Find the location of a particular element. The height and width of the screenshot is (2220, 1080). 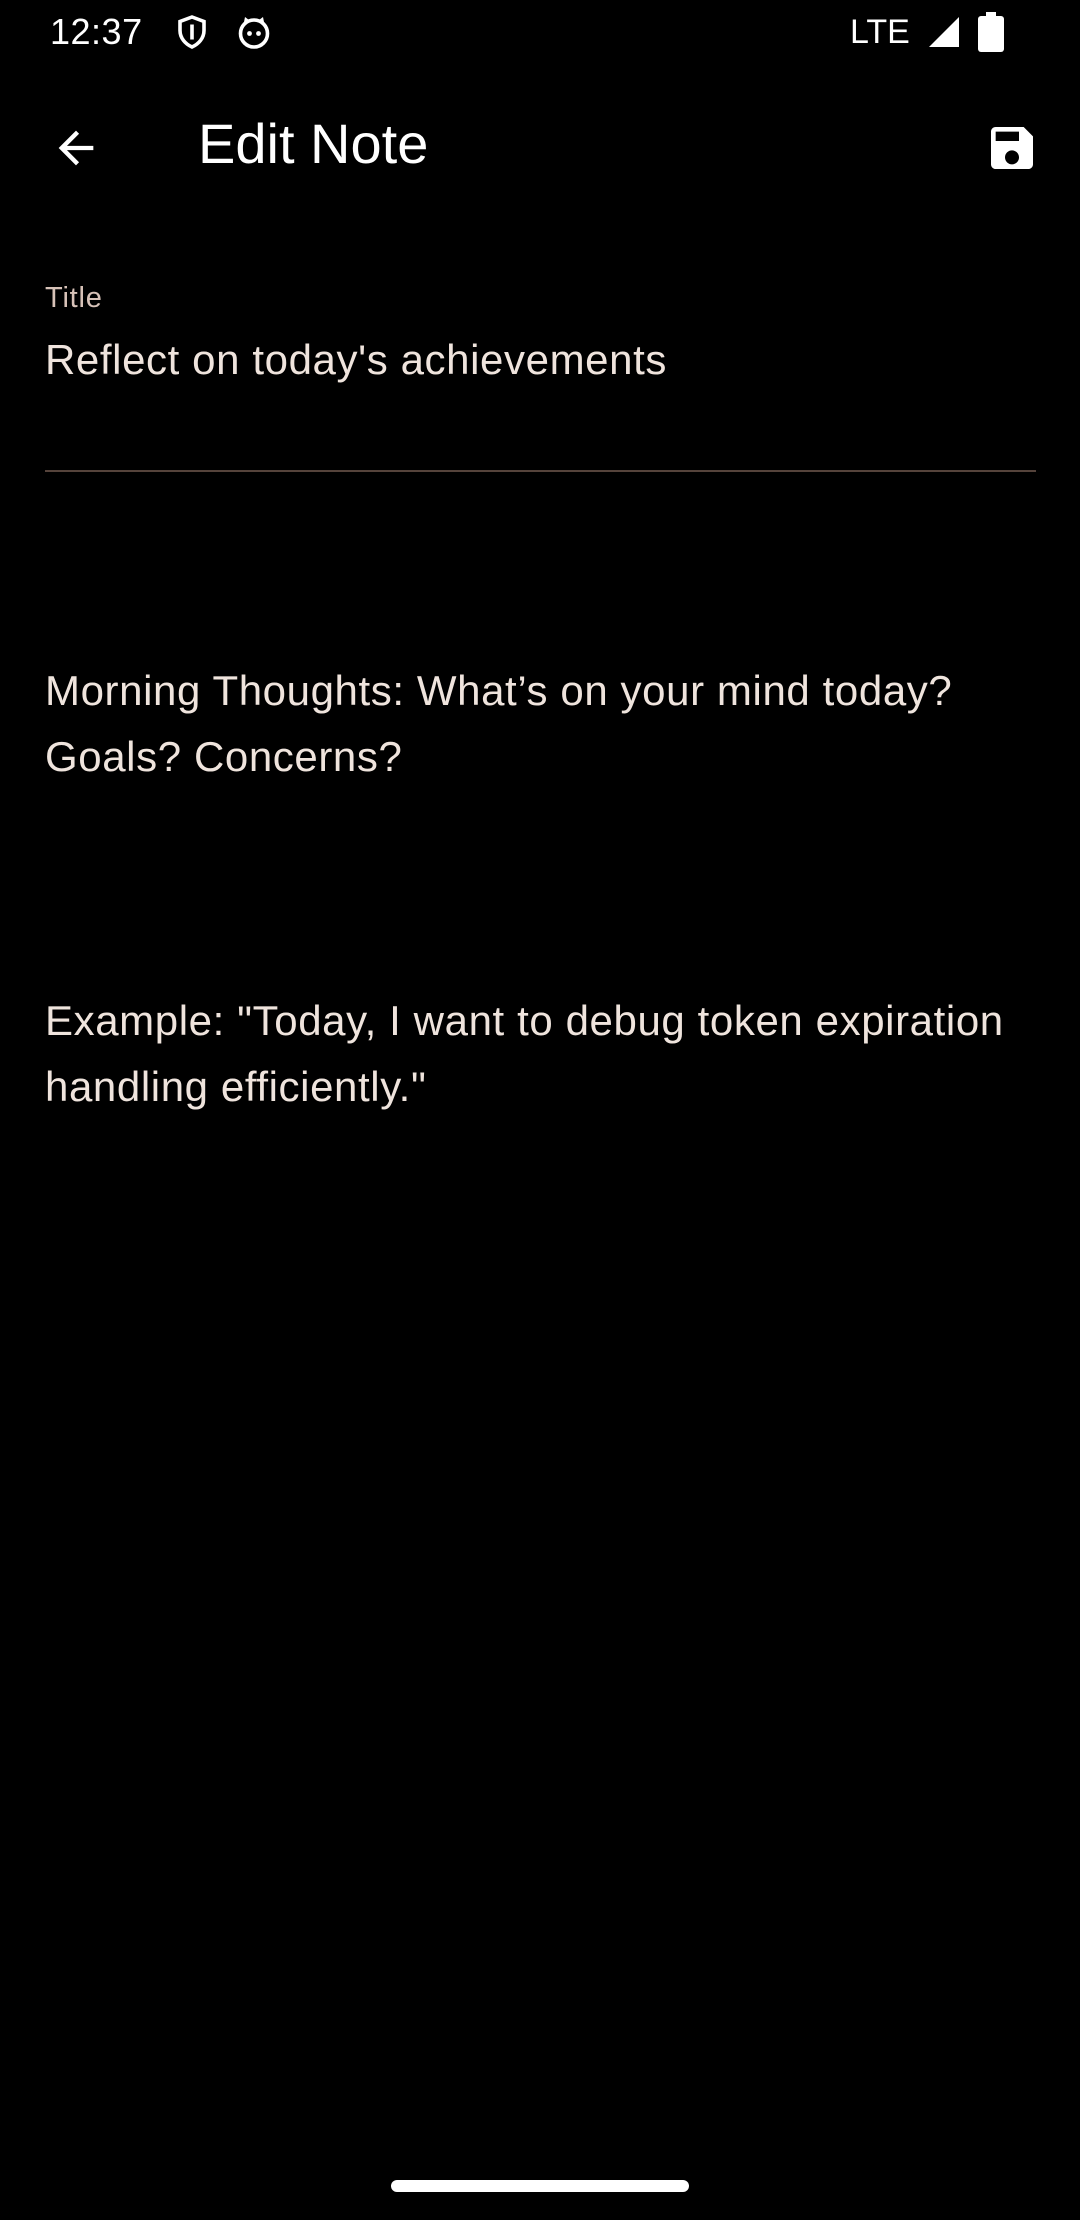

title-field: Title is located at coordinates (540, 374).